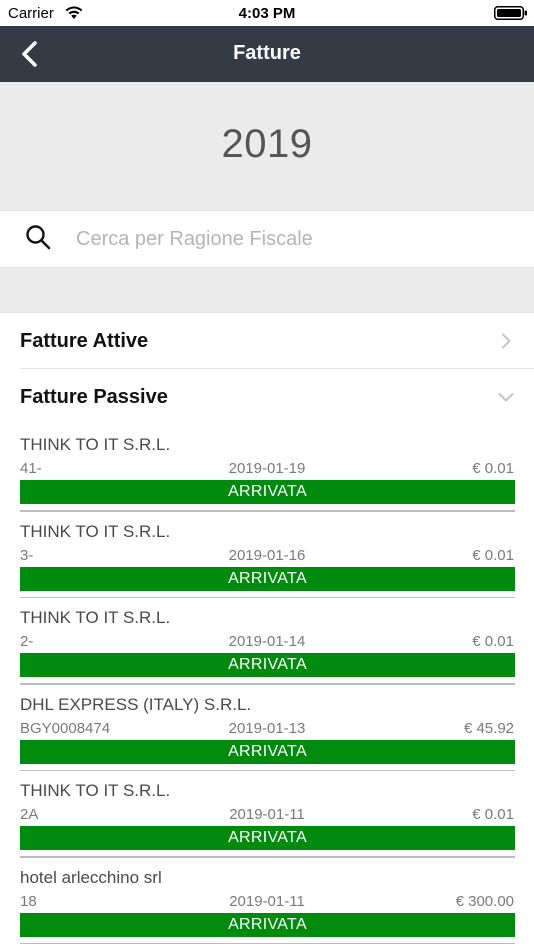 This screenshot has width=534, height=950. Describe the element at coordinates (296, 239) in the screenshot. I see `search-input` at that location.